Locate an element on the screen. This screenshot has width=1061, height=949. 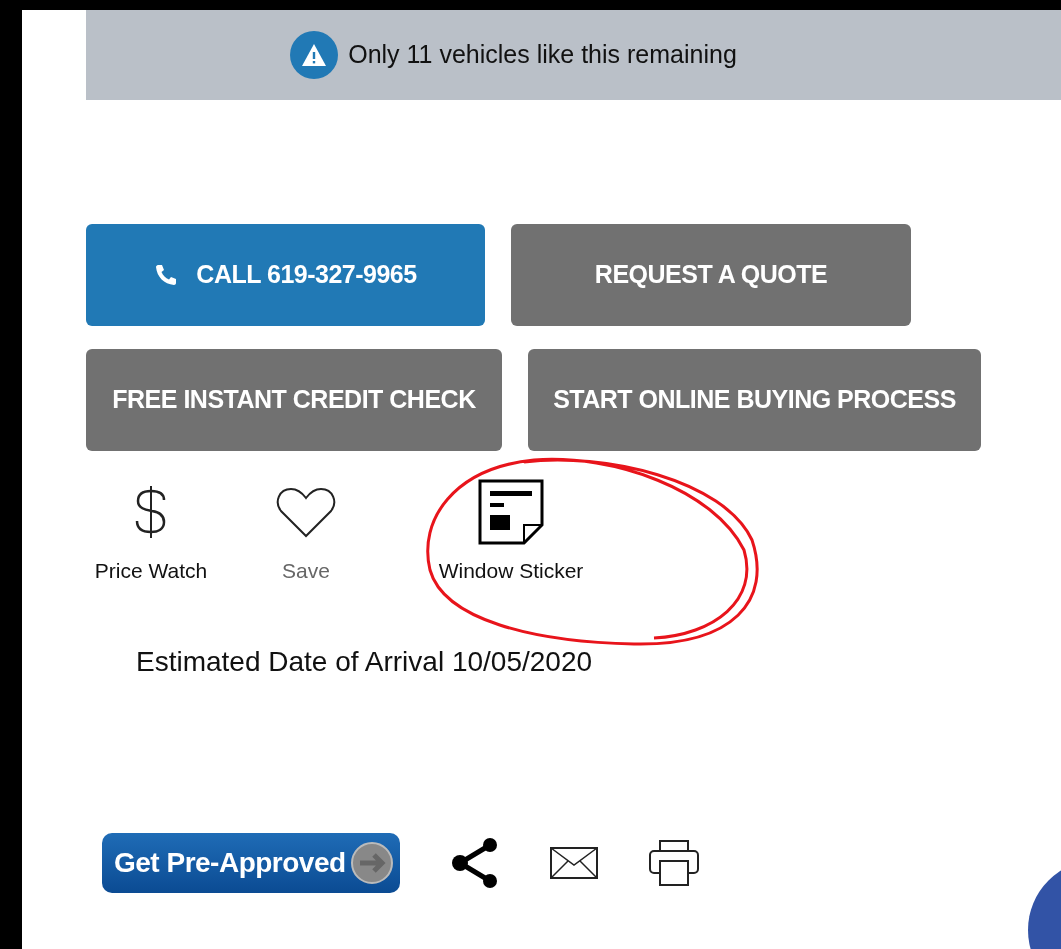
pre-approved-button: Get Pre-Approved is located at coordinates (251, 862).